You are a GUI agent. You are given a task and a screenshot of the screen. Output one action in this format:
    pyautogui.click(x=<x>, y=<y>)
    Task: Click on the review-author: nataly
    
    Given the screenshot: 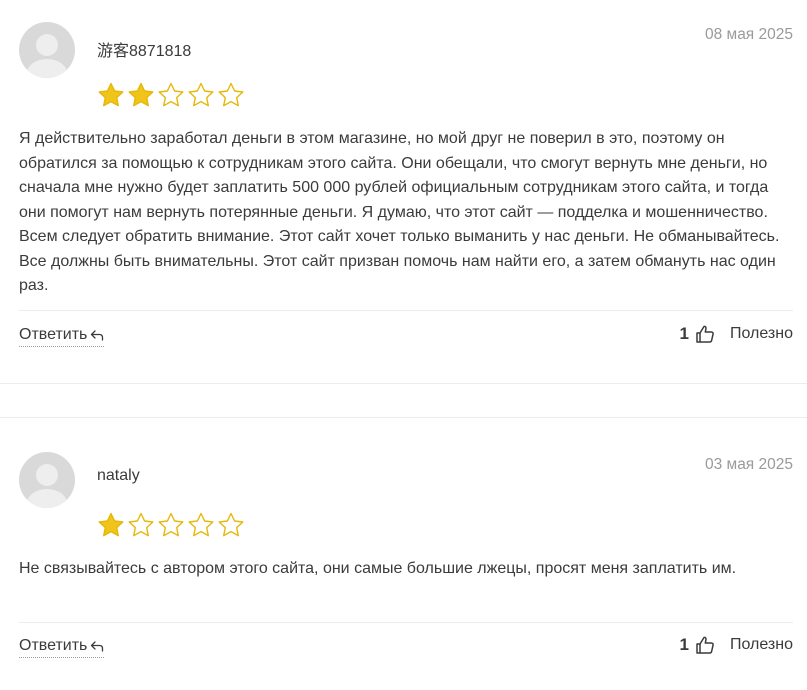 What is the action you would take?
    pyautogui.click(x=118, y=475)
    